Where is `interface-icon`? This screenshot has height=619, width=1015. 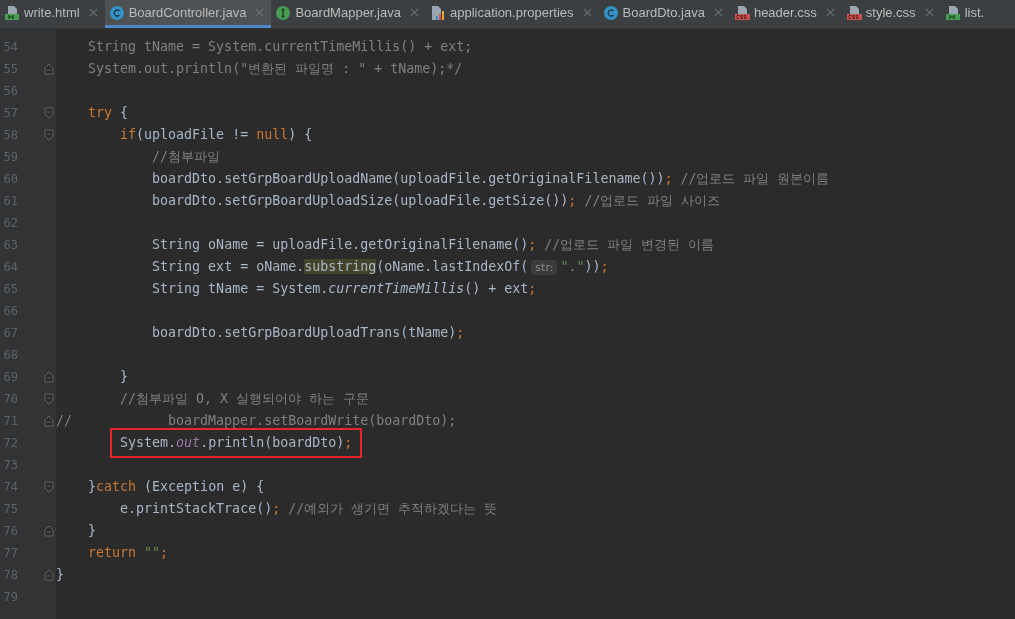
interface-icon is located at coordinates (283, 12).